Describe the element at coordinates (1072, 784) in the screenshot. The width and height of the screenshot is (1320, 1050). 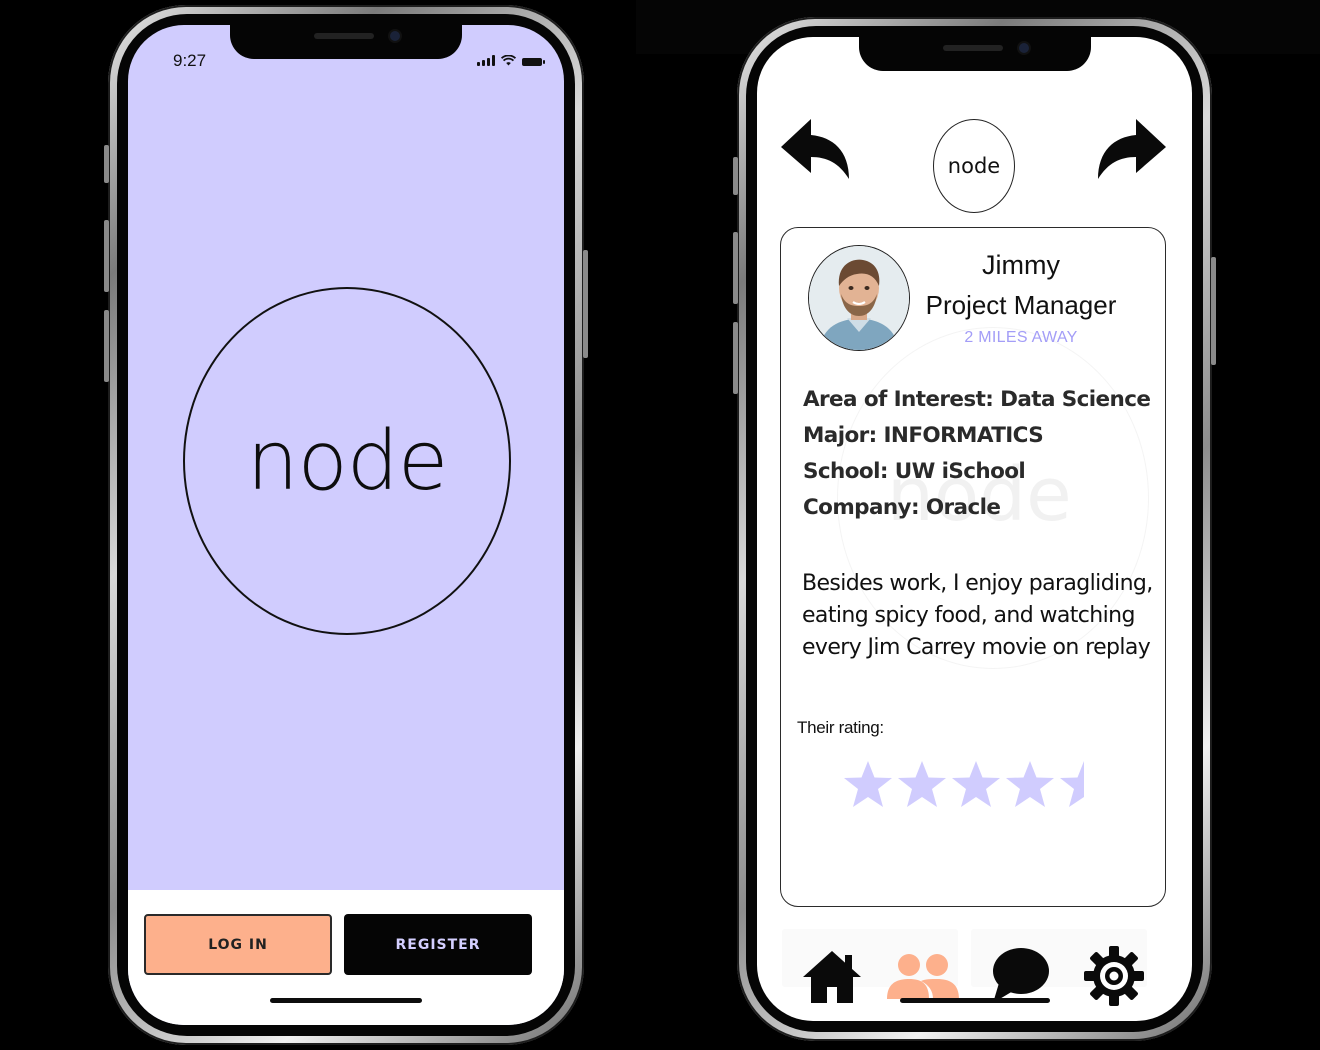
I see `star-half-icon` at that location.